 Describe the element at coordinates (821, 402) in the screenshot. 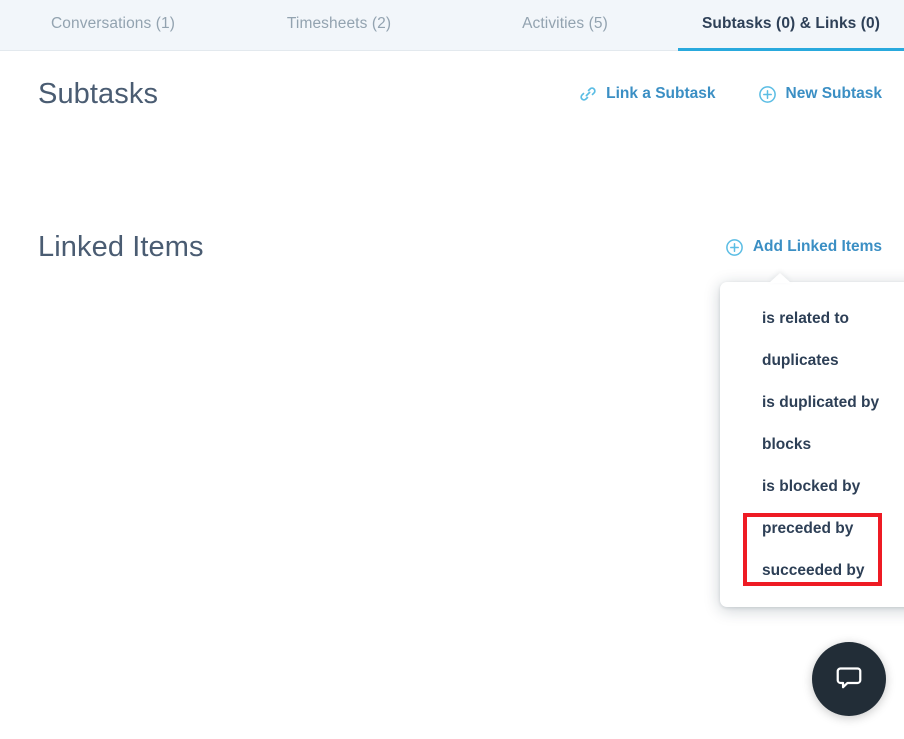

I see `dropdown-item-label: is duplicated by` at that location.